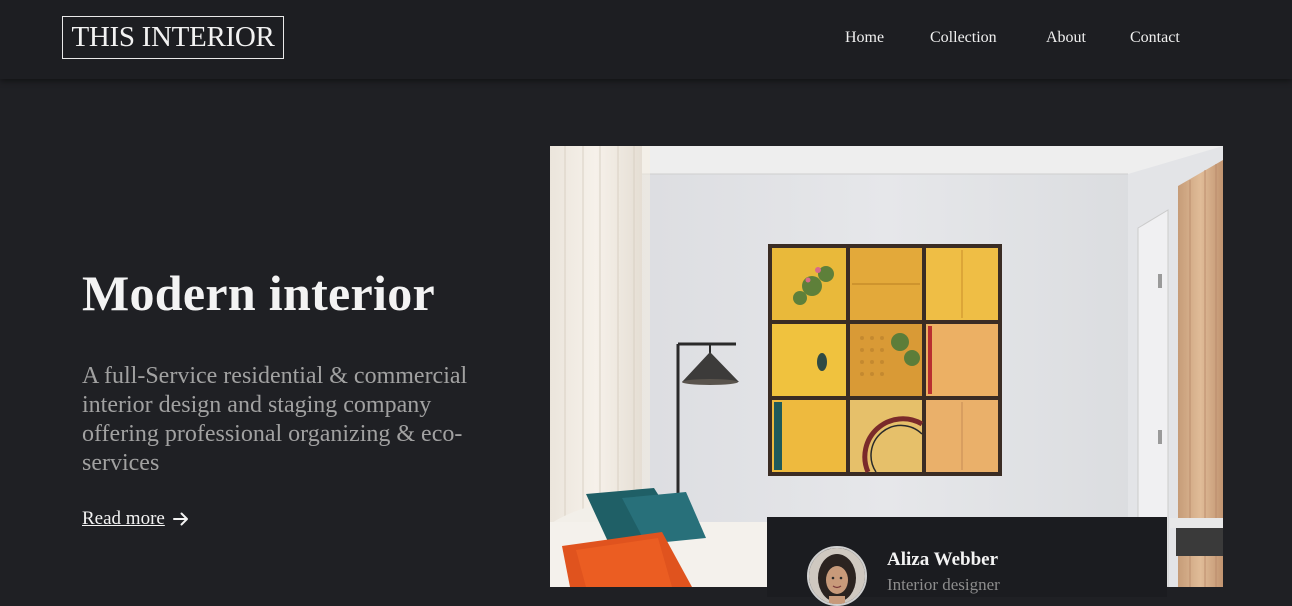 The width and height of the screenshot is (1292, 606). What do you see at coordinates (259, 293) in the screenshot?
I see `hero-title: Modern interior` at bounding box center [259, 293].